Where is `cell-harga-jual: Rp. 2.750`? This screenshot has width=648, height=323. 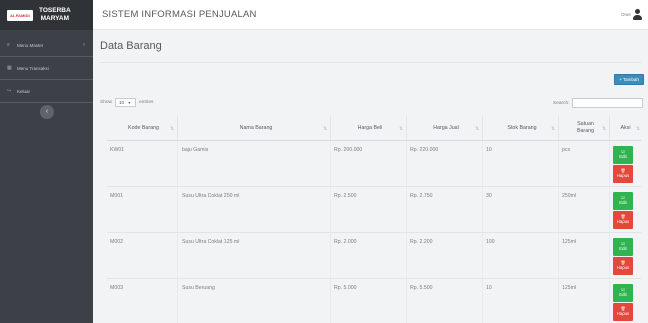
cell-harga-jual: Rp. 2.750 is located at coordinates (445, 209).